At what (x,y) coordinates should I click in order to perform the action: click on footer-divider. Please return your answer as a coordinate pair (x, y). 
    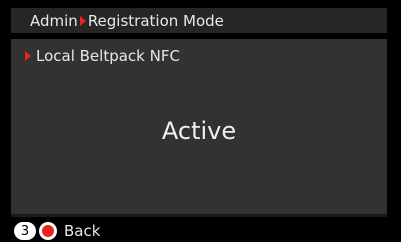
    Looking at the image, I should click on (199, 215).